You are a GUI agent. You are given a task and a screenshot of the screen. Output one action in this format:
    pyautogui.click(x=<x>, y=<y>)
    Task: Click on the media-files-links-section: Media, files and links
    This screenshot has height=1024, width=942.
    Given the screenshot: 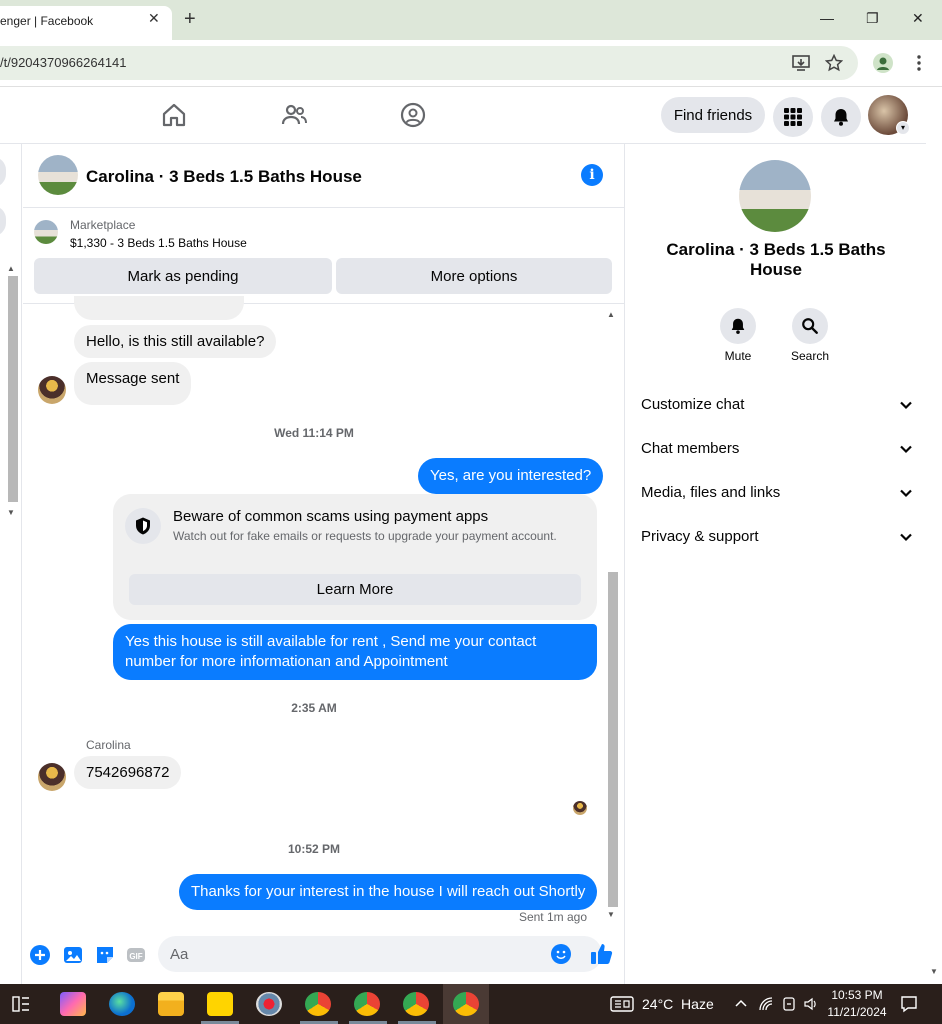 What is the action you would take?
    pyautogui.click(x=777, y=494)
    